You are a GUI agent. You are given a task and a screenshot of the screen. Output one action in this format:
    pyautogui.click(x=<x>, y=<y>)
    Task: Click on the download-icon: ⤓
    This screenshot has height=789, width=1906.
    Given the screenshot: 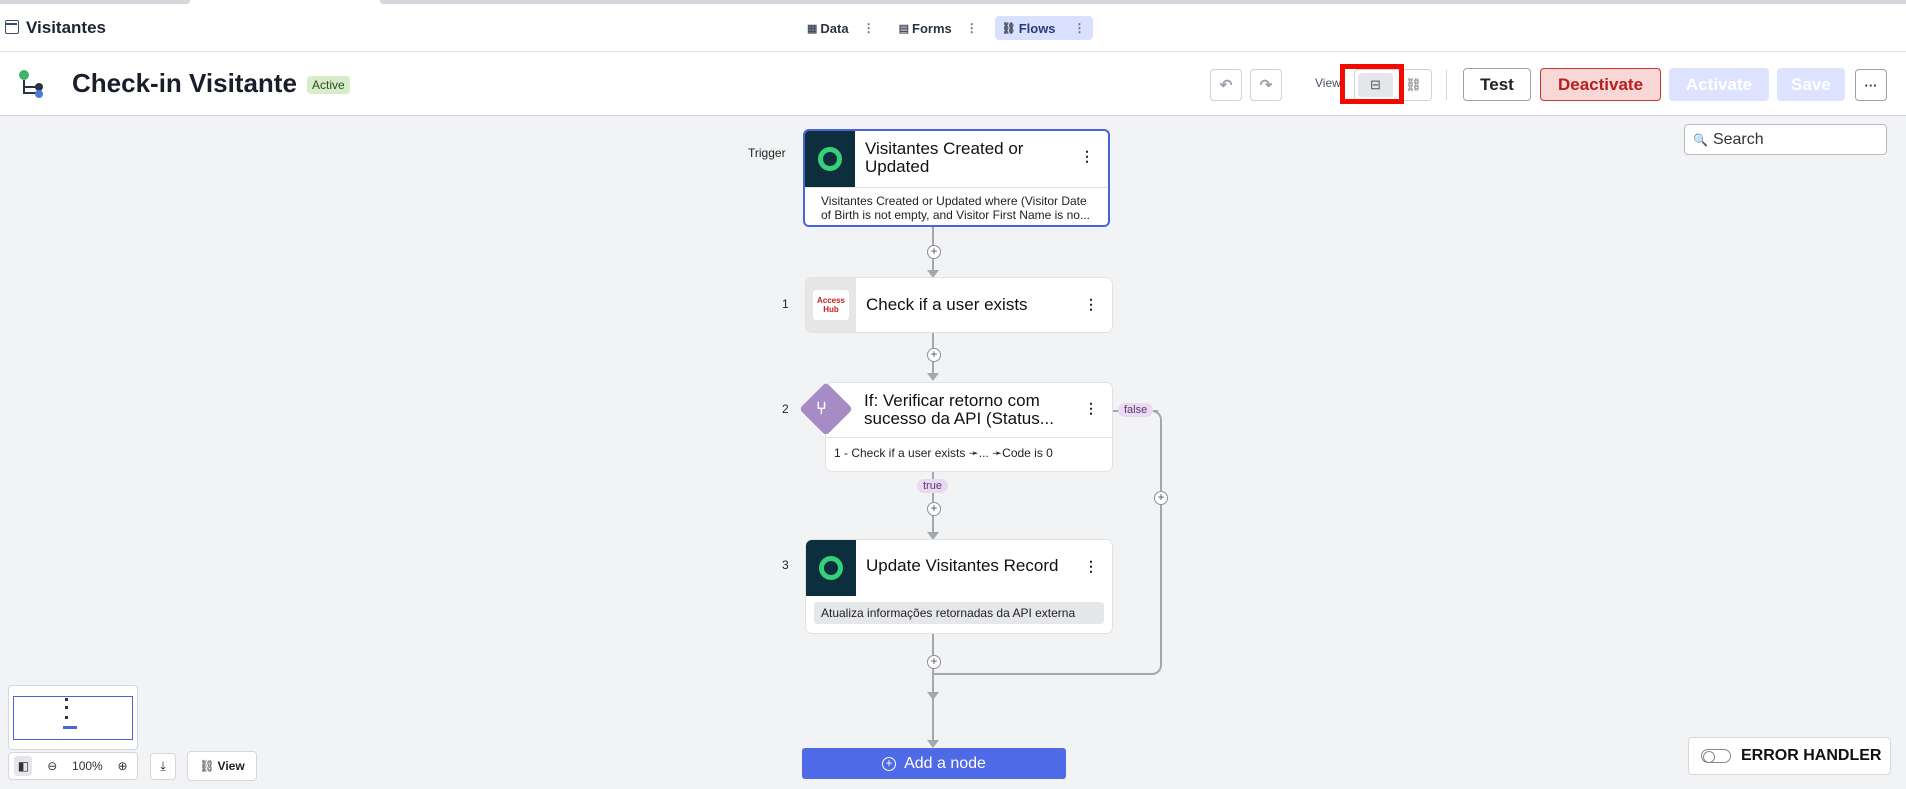 What is the action you would take?
    pyautogui.click(x=163, y=766)
    